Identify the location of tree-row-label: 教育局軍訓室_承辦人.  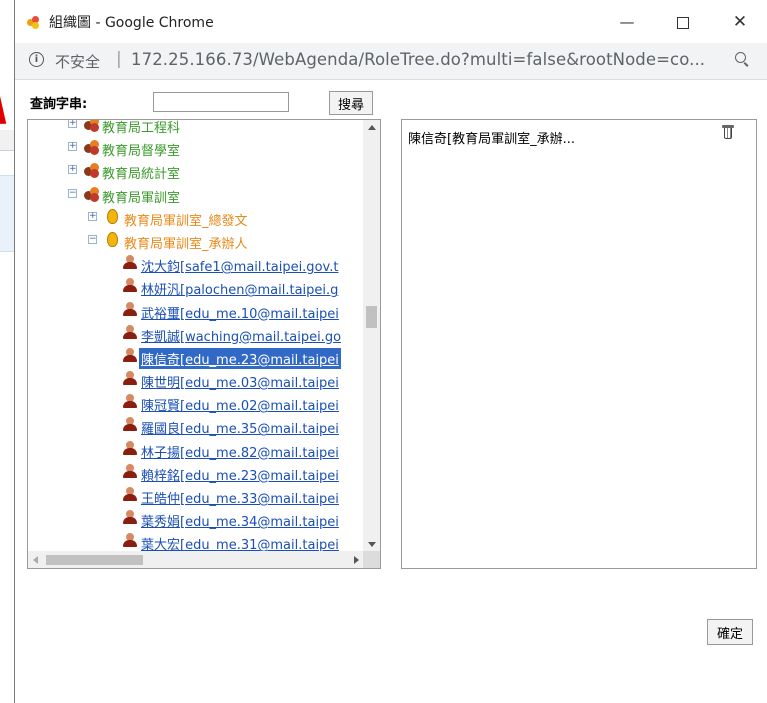
(186, 242).